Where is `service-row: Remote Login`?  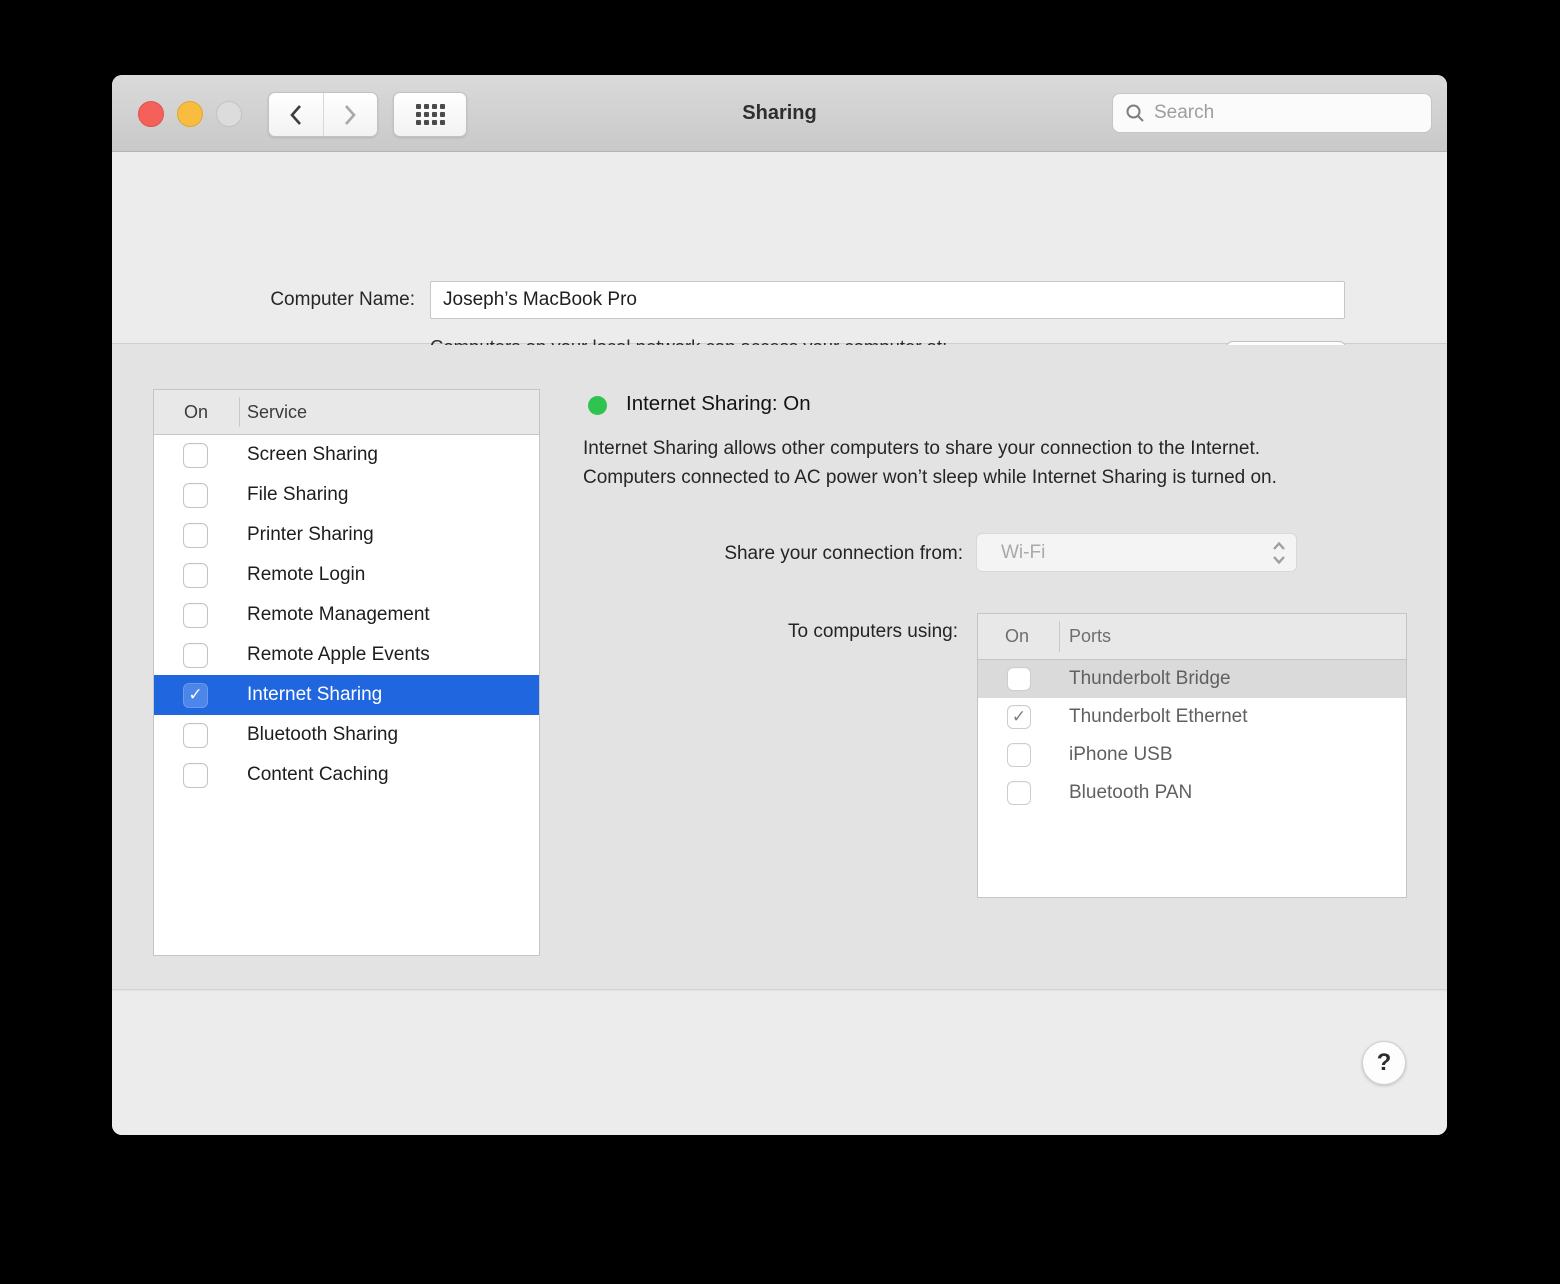 service-row: Remote Login is located at coordinates (346, 575).